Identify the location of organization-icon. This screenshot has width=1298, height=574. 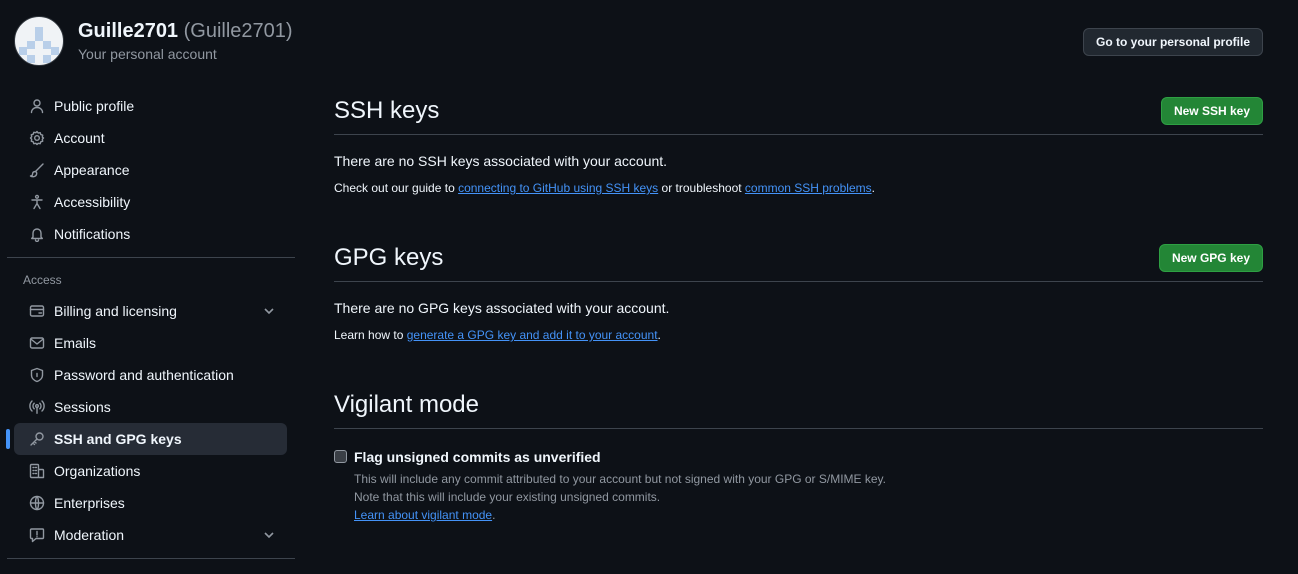
(37, 471).